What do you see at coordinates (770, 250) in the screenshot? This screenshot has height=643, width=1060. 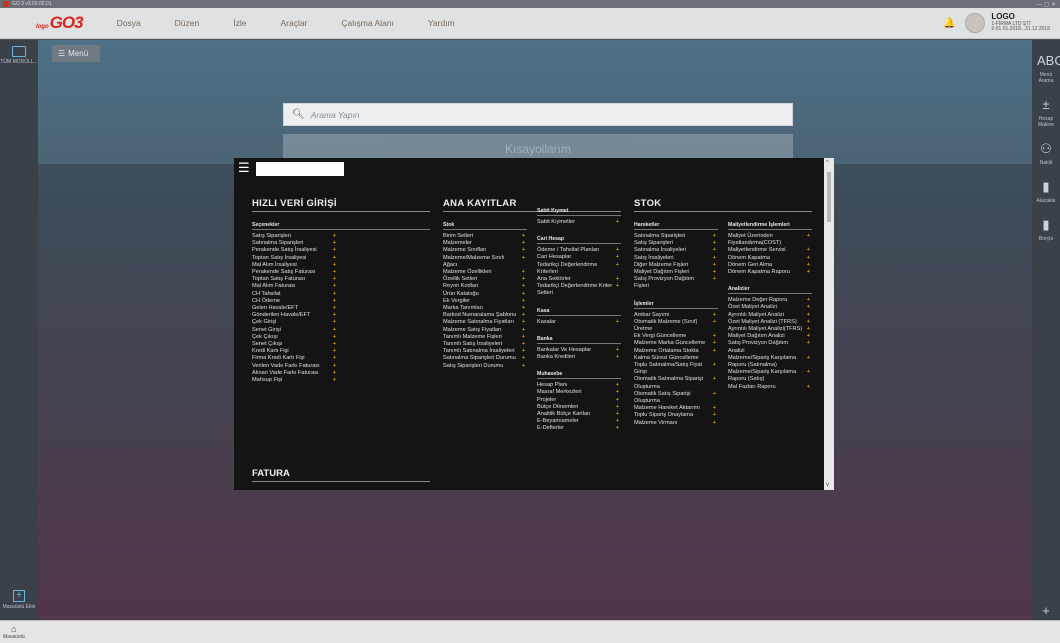 I see `menu-link: Maliyetlendirme Servisi +` at bounding box center [770, 250].